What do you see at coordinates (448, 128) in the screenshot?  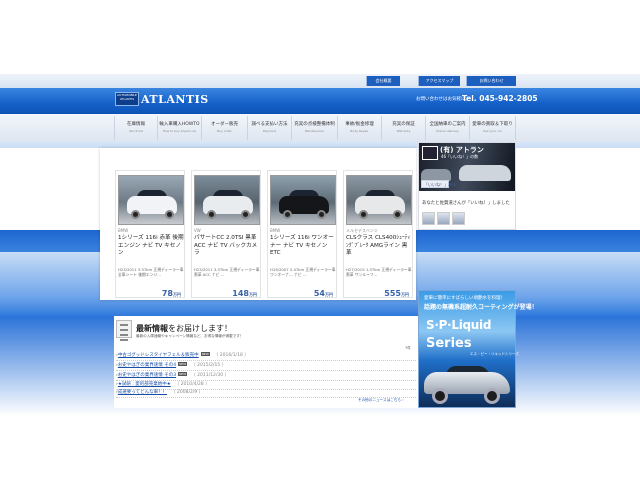 I see `nav-delivery: 全国納車のご案内 Online delivery` at bounding box center [448, 128].